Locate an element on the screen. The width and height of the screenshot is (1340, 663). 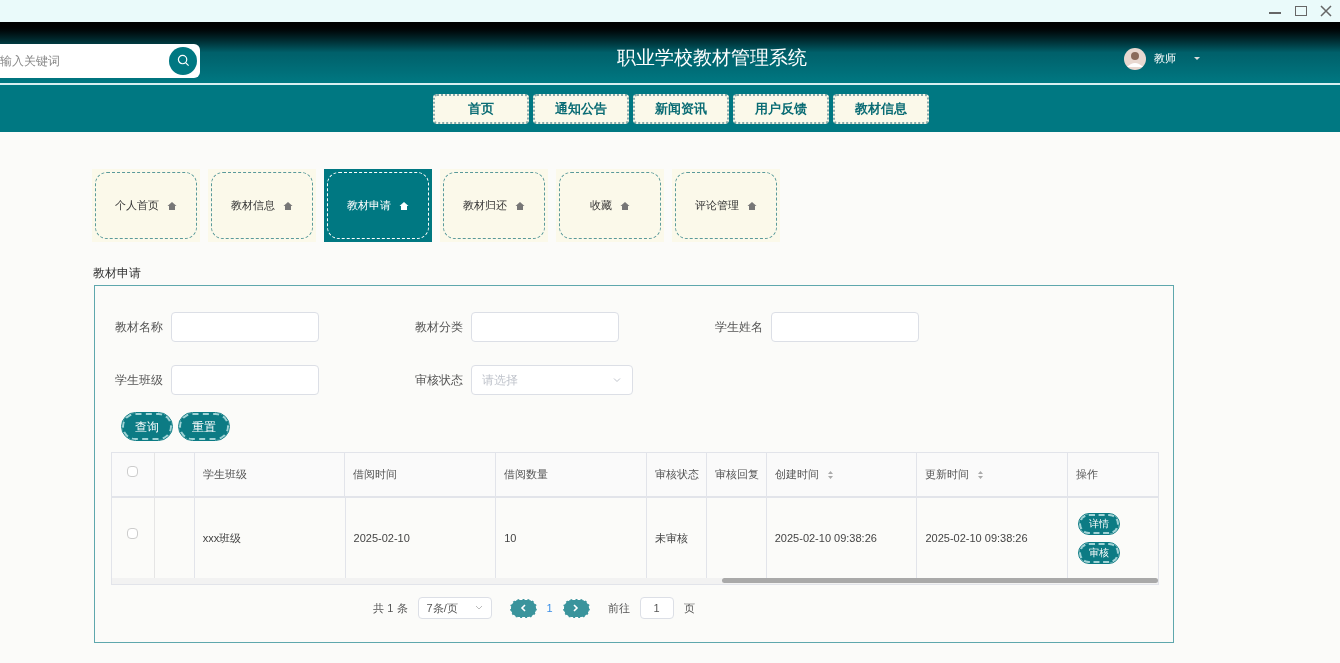
avatar-icon is located at coordinates (1135, 58).